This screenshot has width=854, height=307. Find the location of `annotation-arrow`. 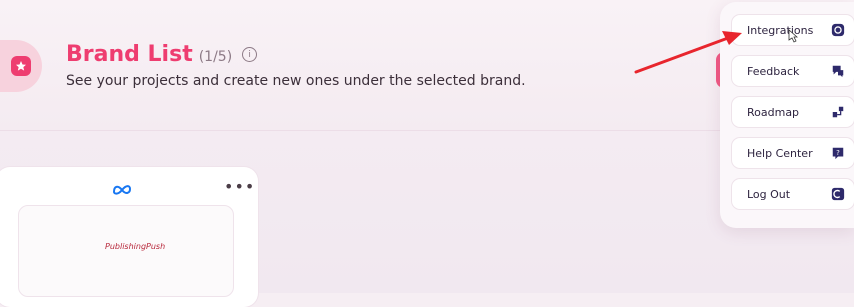

annotation-arrow is located at coordinates (688, 52).